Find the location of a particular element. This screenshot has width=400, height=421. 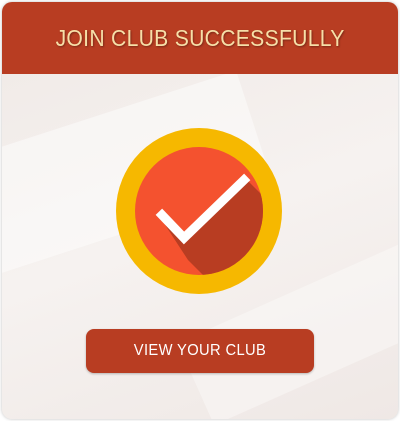

view-club-button-label: VIEW YOUR CLUB is located at coordinates (200, 350).